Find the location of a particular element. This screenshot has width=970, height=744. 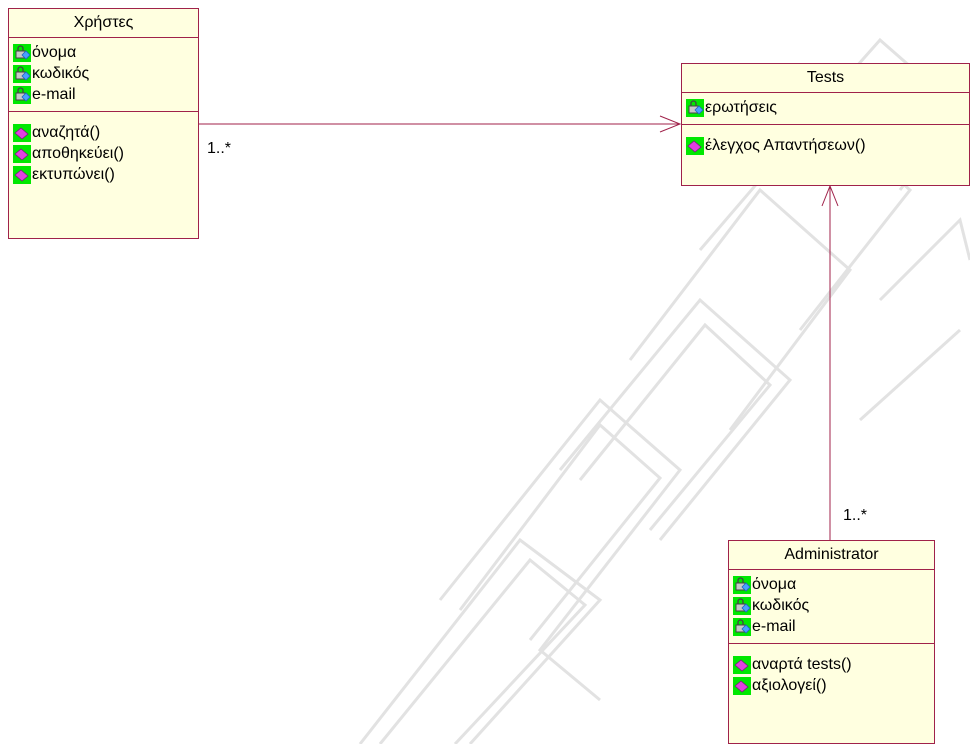

operation-item: έλεγχος Απαντήσεων() is located at coordinates (827, 145).